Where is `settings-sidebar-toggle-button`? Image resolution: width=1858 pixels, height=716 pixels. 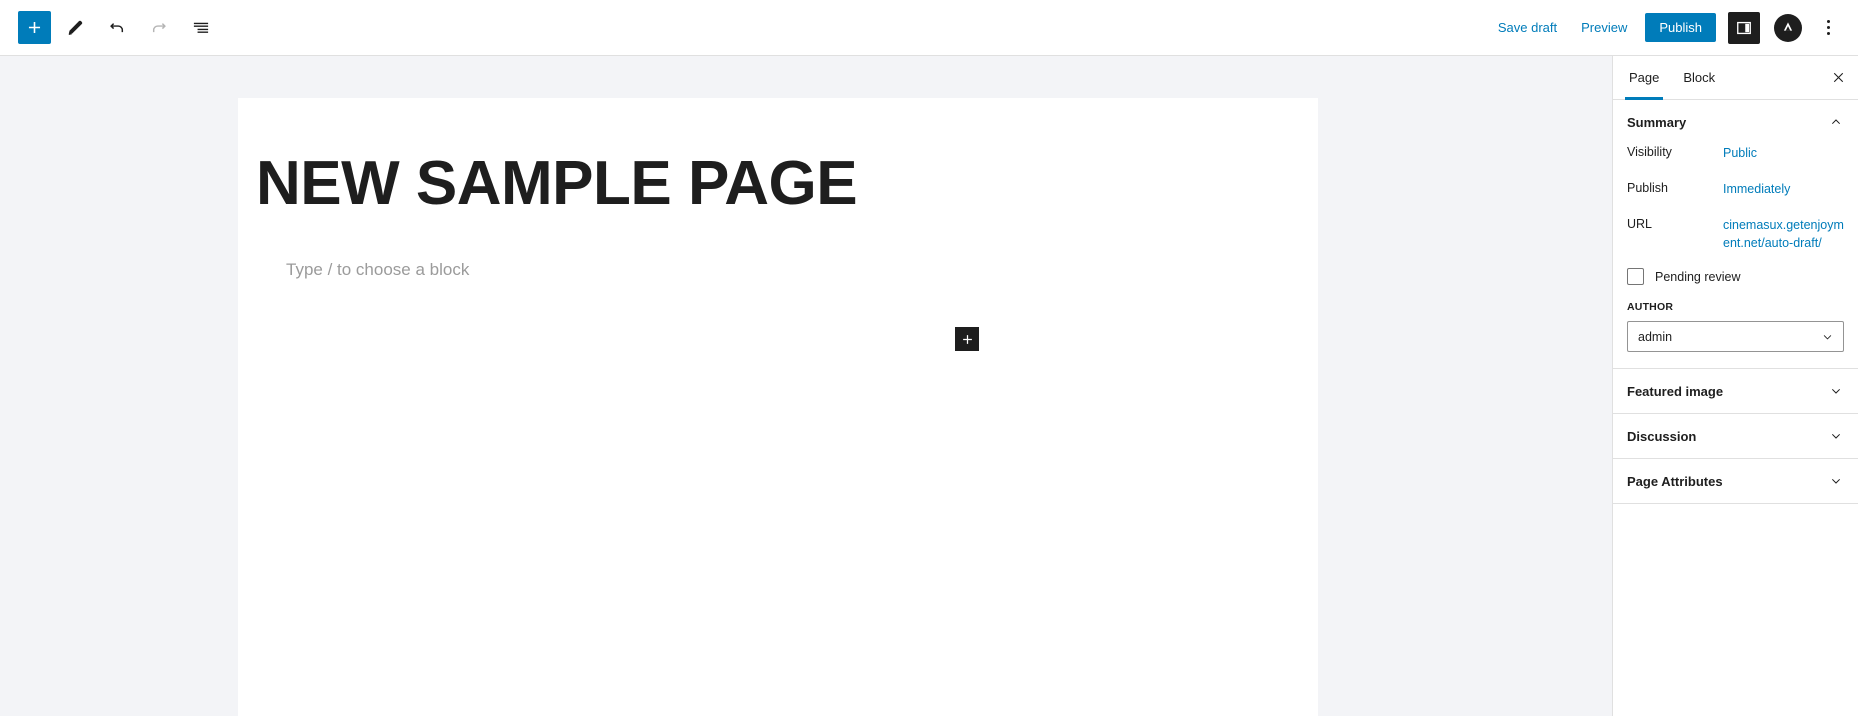 settings-sidebar-toggle-button is located at coordinates (1744, 27).